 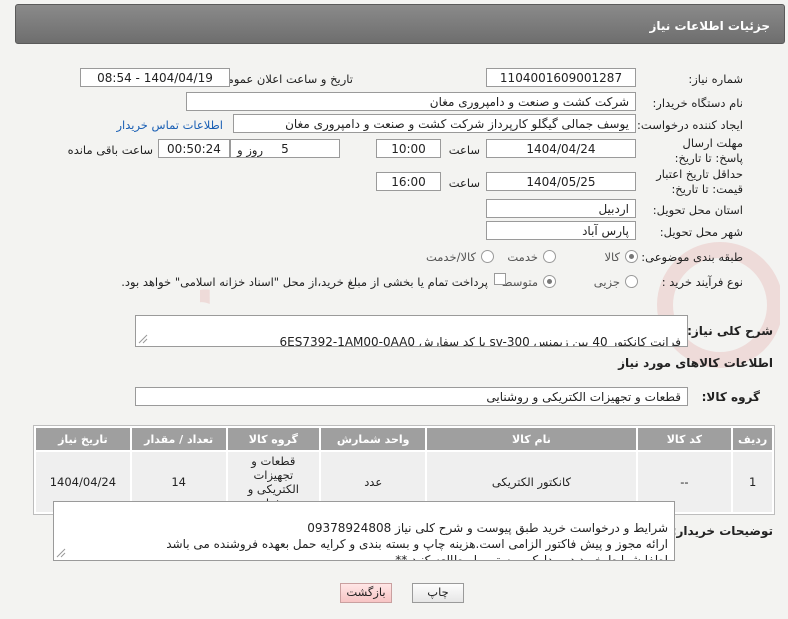 What do you see at coordinates (631, 281) in the screenshot?
I see `process-radio-minor` at bounding box center [631, 281].